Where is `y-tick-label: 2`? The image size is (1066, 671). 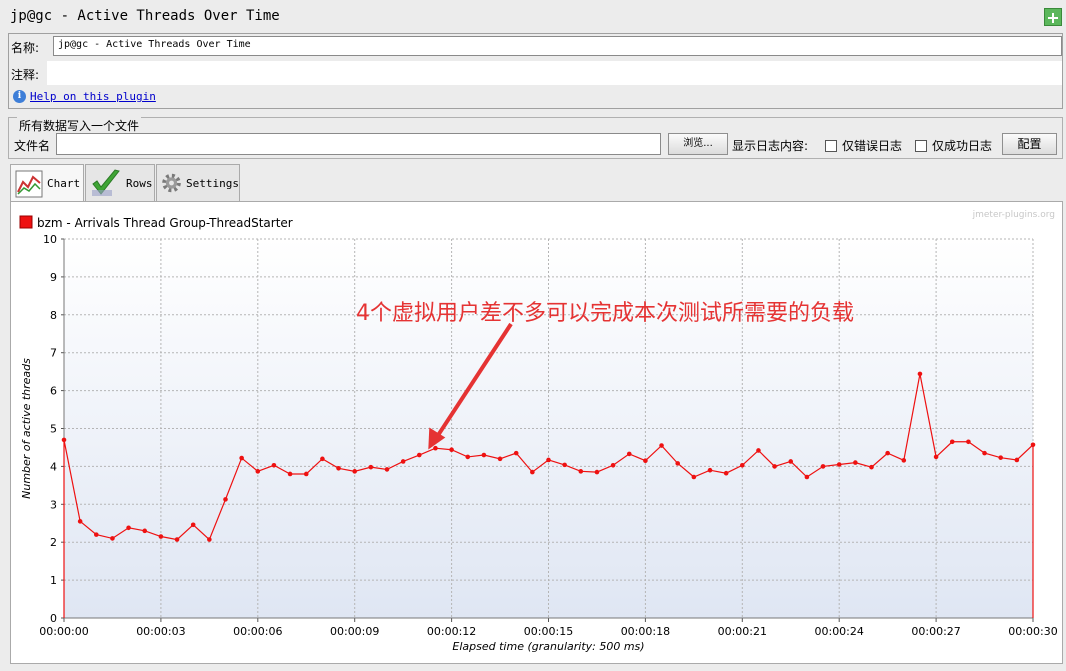 y-tick-label: 2 is located at coordinates (53, 542).